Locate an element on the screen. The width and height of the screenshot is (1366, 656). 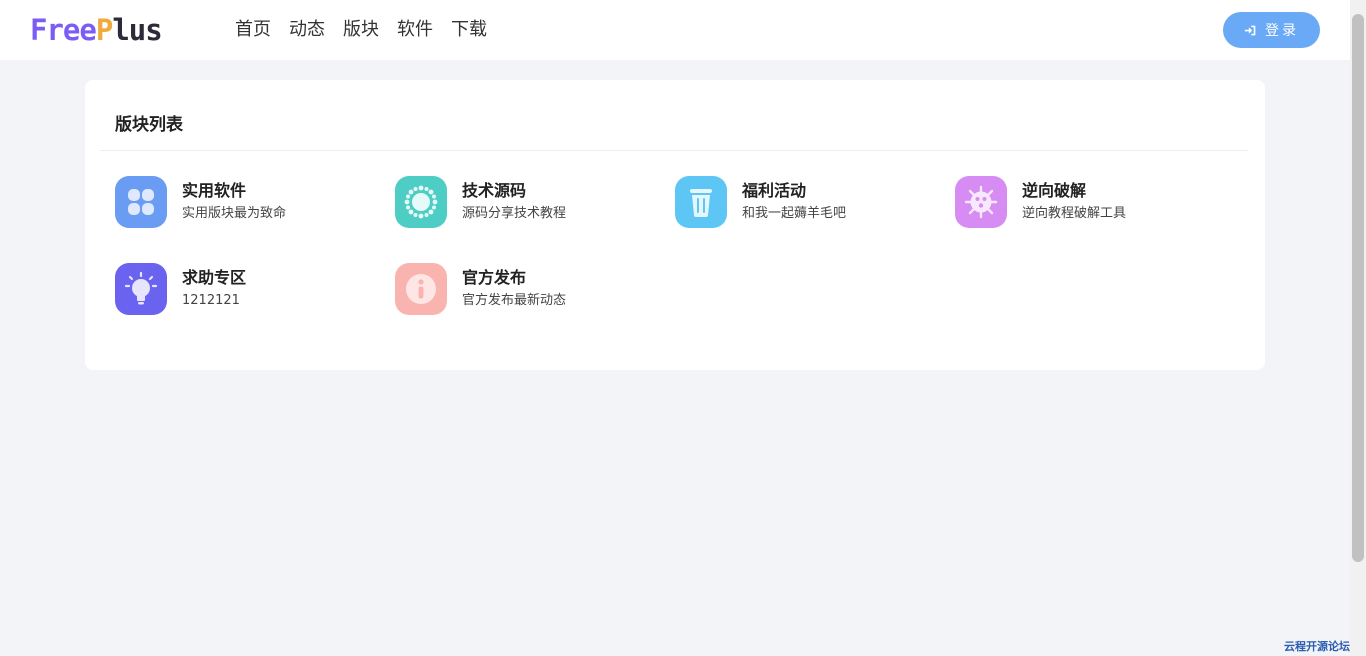
divider is located at coordinates (674, 150).